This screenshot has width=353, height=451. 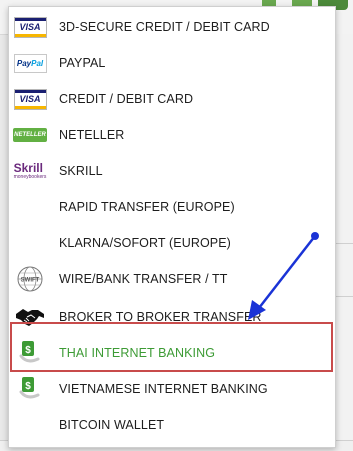 What do you see at coordinates (147, 207) in the screenshot?
I see `payment-option-label: RAPID TRANSFER (EUROPE)` at bounding box center [147, 207].